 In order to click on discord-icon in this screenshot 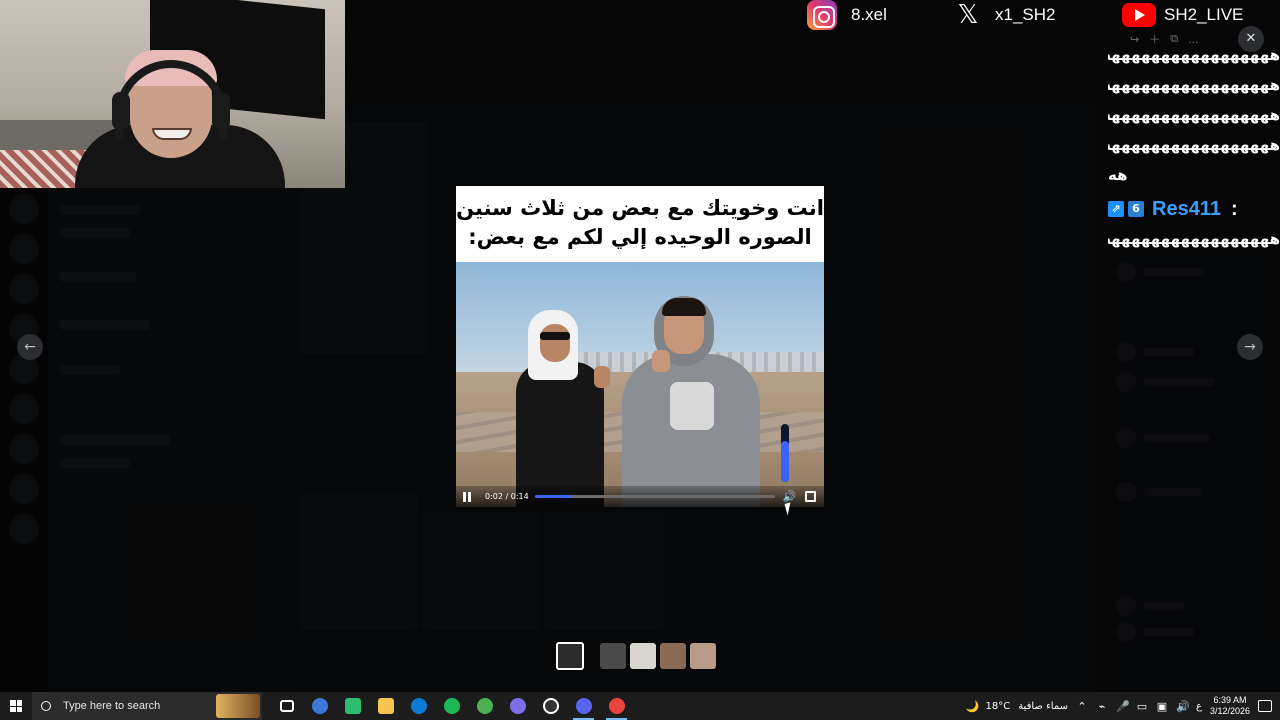, I will do `click(583, 706)`.